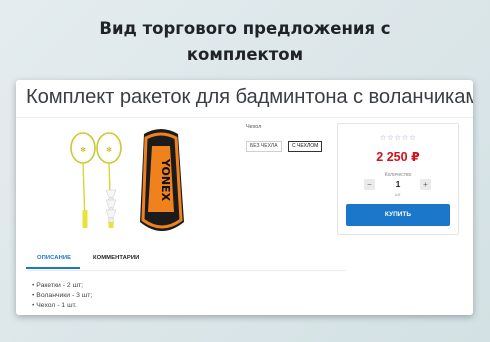  What do you see at coordinates (296, 138) in the screenshot?
I see `option-case: Чехол БЕЗ ЧЕХЛА С ЧЕХЛОМ` at bounding box center [296, 138].